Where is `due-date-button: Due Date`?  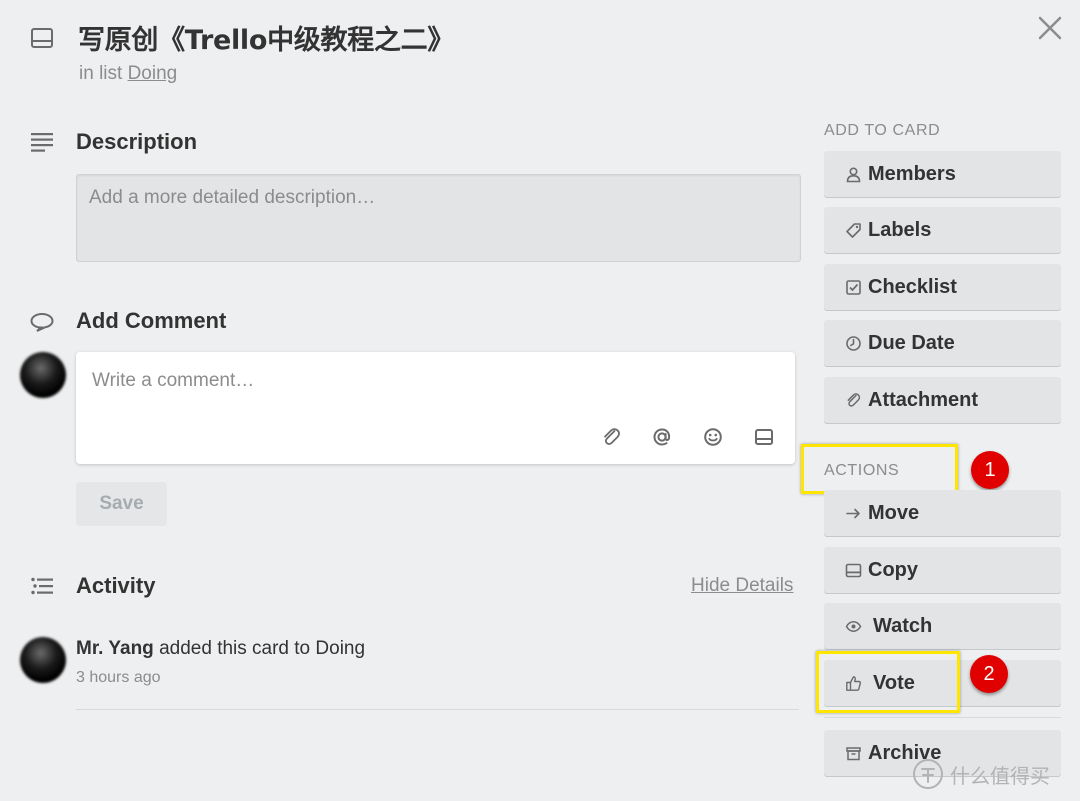
due-date-button: Due Date is located at coordinates (942, 343).